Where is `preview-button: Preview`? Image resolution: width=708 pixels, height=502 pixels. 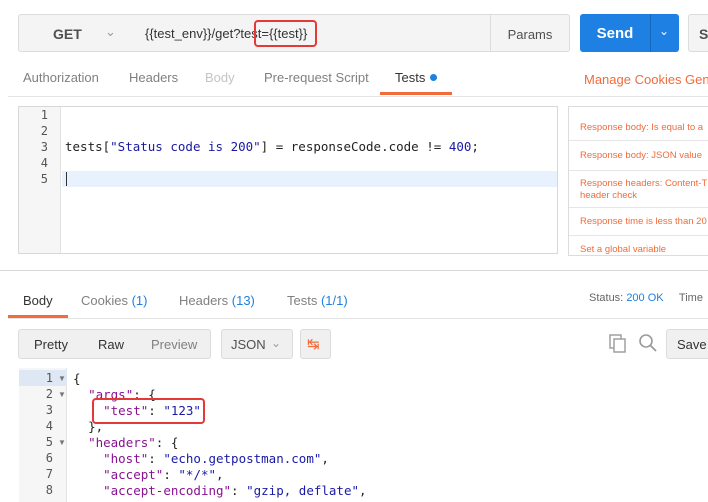
preview-button: Preview is located at coordinates (174, 344).